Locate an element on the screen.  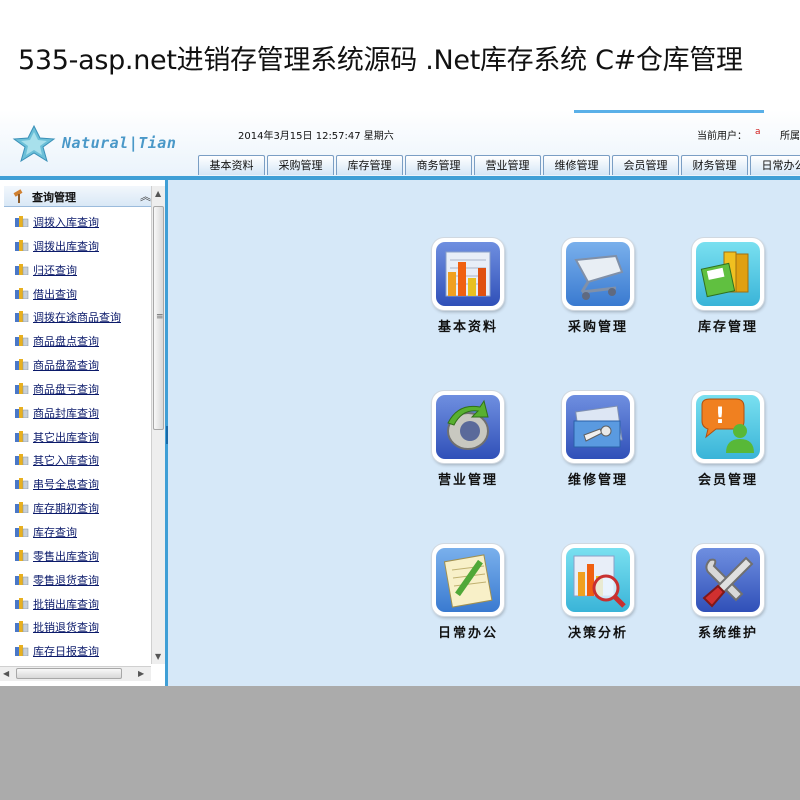
sidebar-item-stocktake: 商品盘点查询 is located at coordinates (75, 341).